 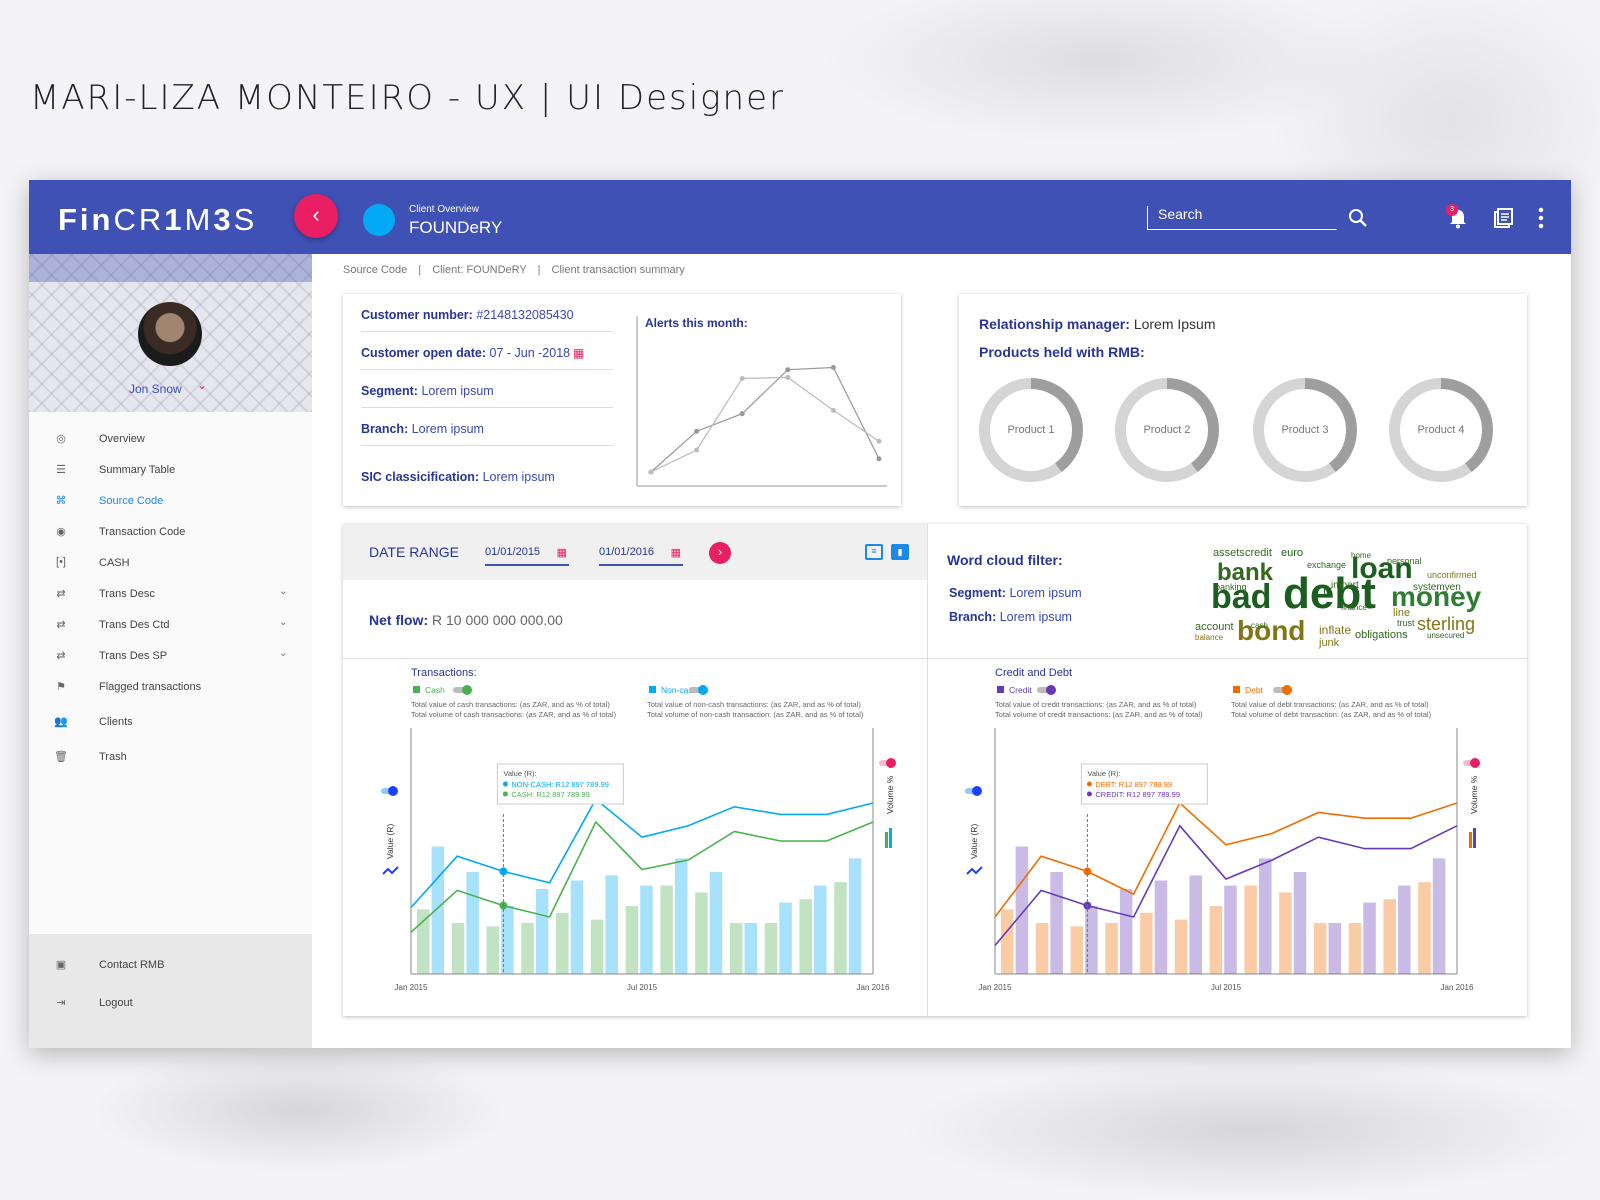 I want to click on search-icon, so click(x=1358, y=218).